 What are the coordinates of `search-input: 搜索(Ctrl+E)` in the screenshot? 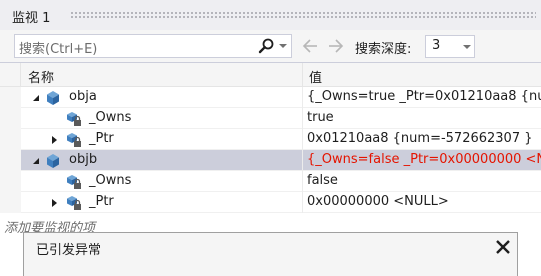 It's located at (153, 46).